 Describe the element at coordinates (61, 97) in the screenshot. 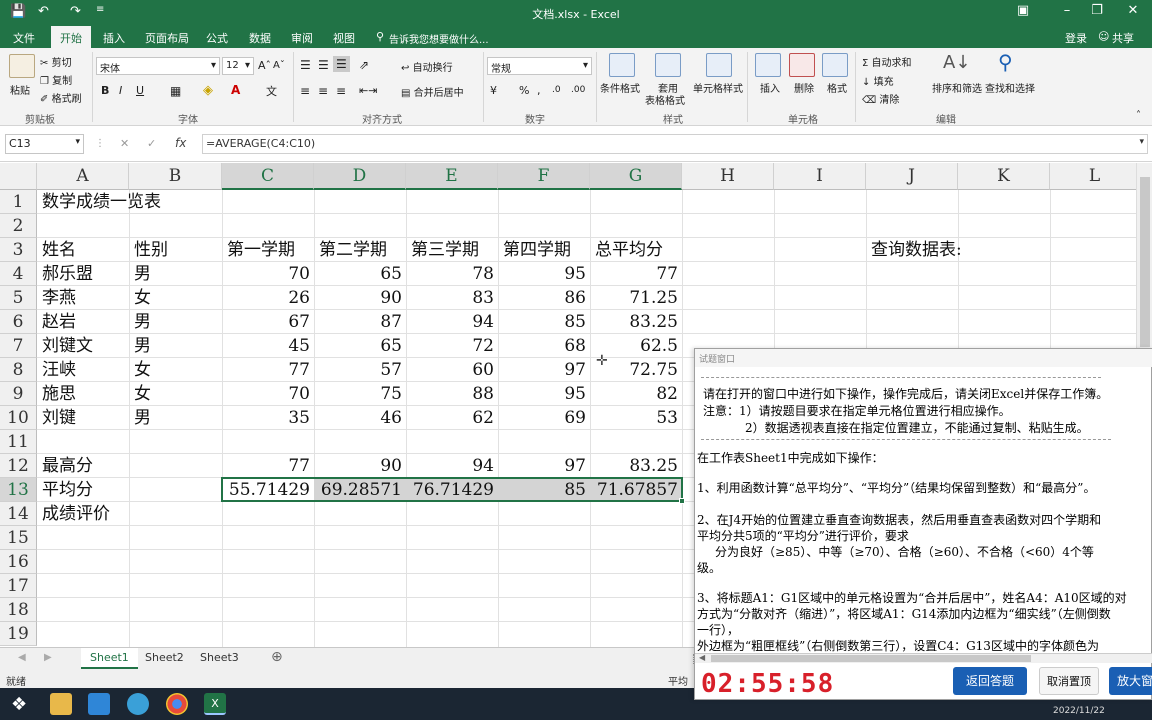

I see `format-painter-button: ✐ 格式刷` at that location.